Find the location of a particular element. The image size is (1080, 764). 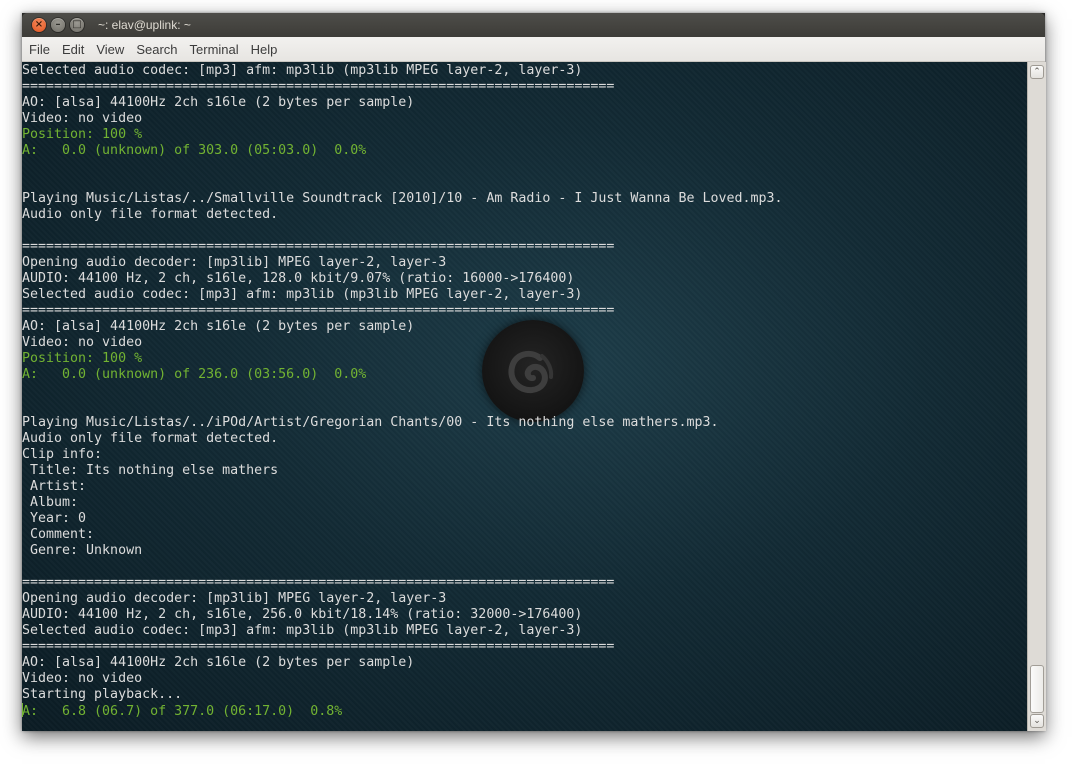

minimize-window-button: – is located at coordinates (58, 25).